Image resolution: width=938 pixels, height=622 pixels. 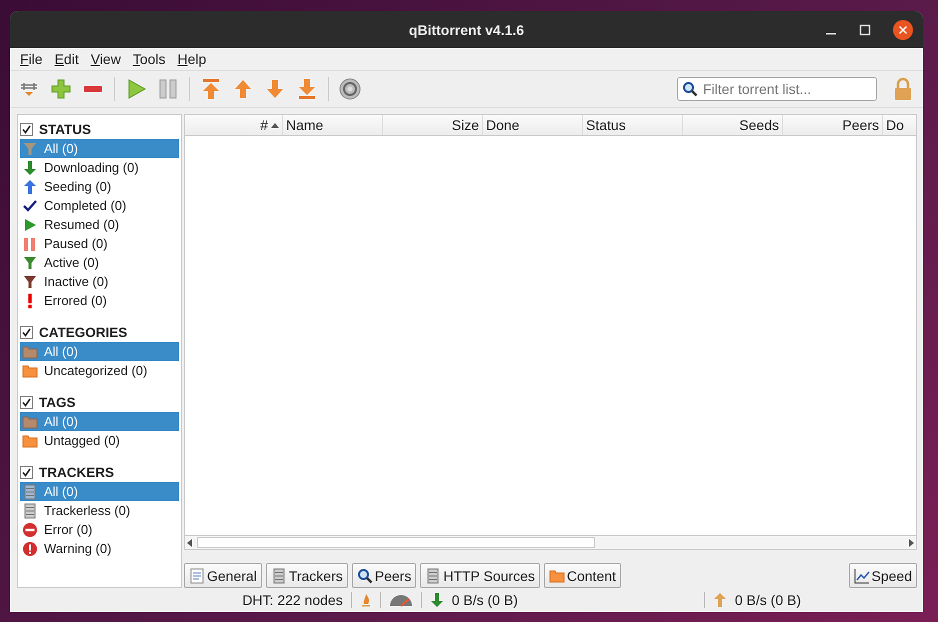 What do you see at coordinates (899, 125) in the screenshot?
I see `column-header: Do` at bounding box center [899, 125].